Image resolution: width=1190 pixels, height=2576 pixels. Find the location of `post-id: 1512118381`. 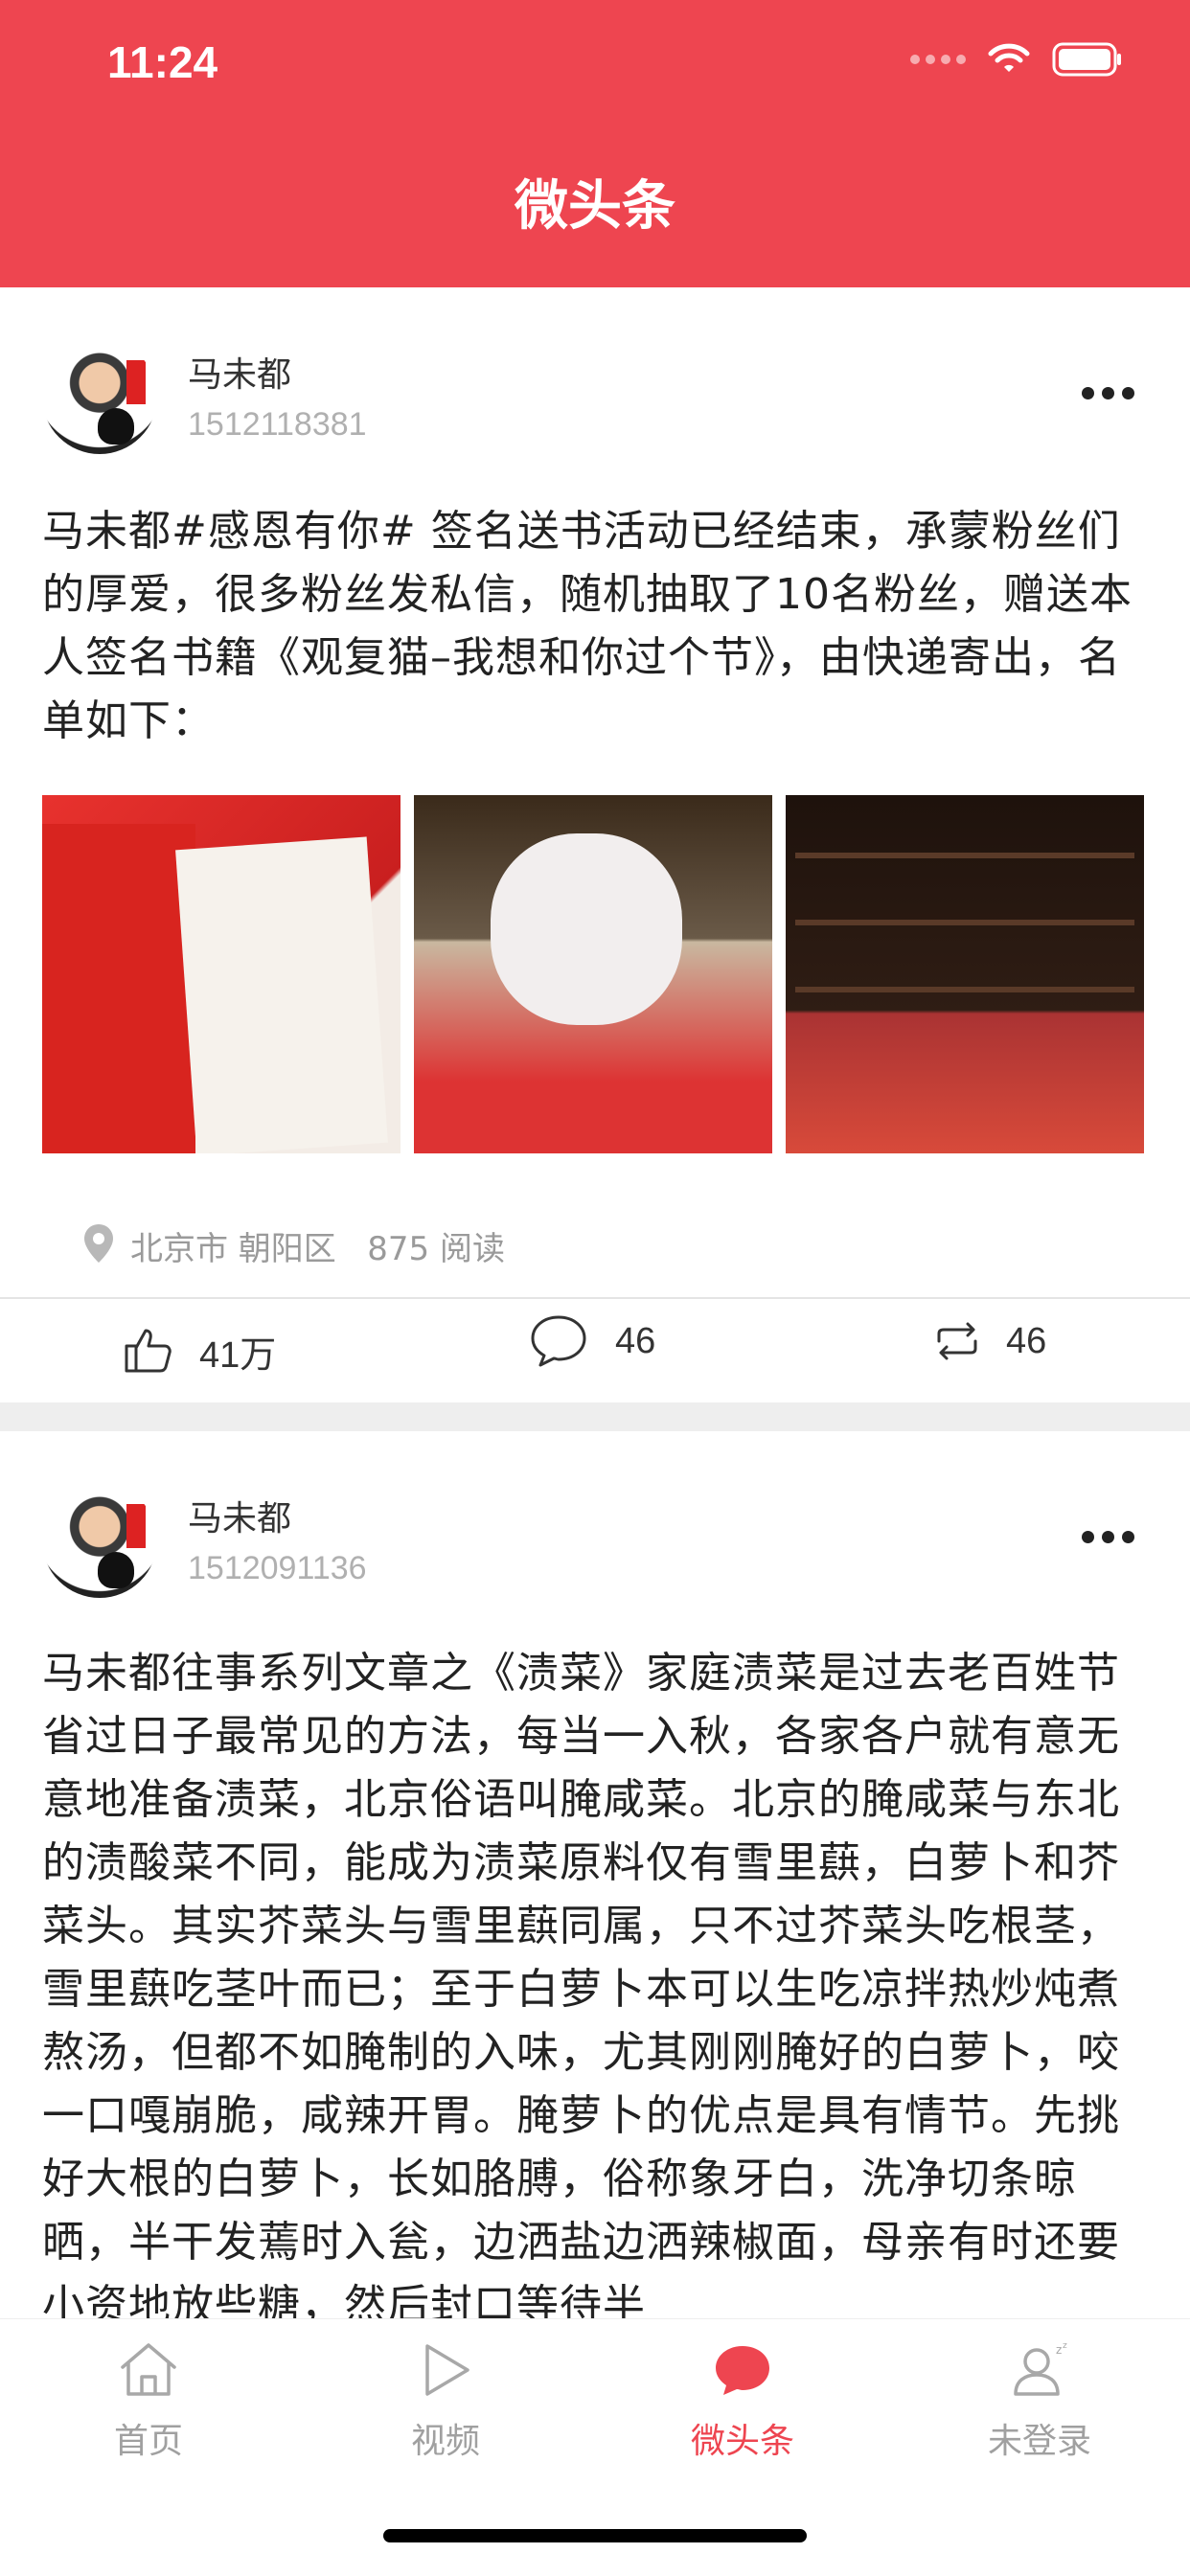

post-id: 1512118381 is located at coordinates (278, 424).